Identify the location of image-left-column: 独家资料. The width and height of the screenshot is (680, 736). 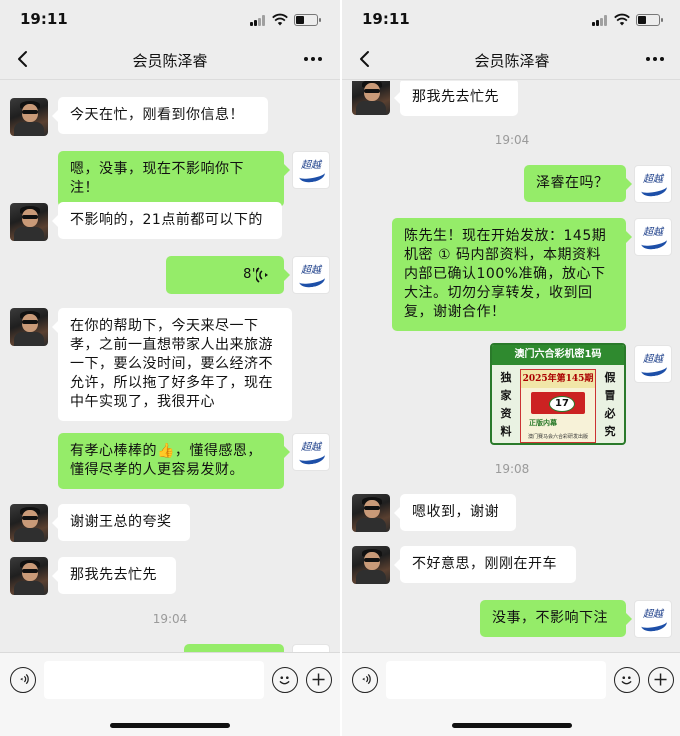
(506, 404).